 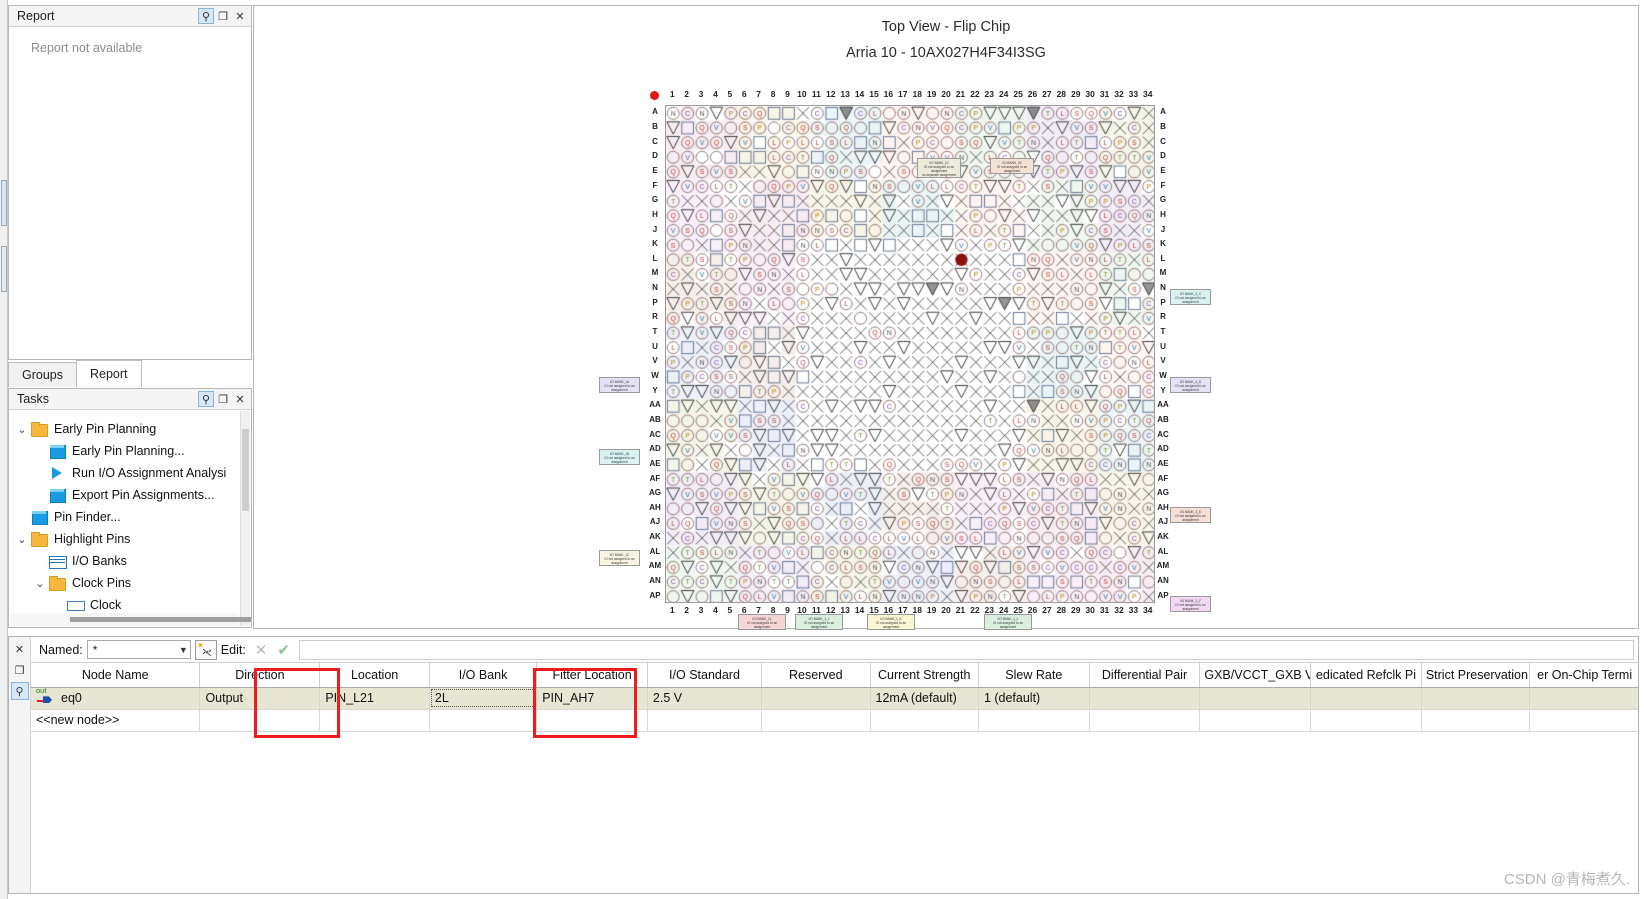 What do you see at coordinates (1163, 112) in the screenshot?
I see `row-label-A: A` at bounding box center [1163, 112].